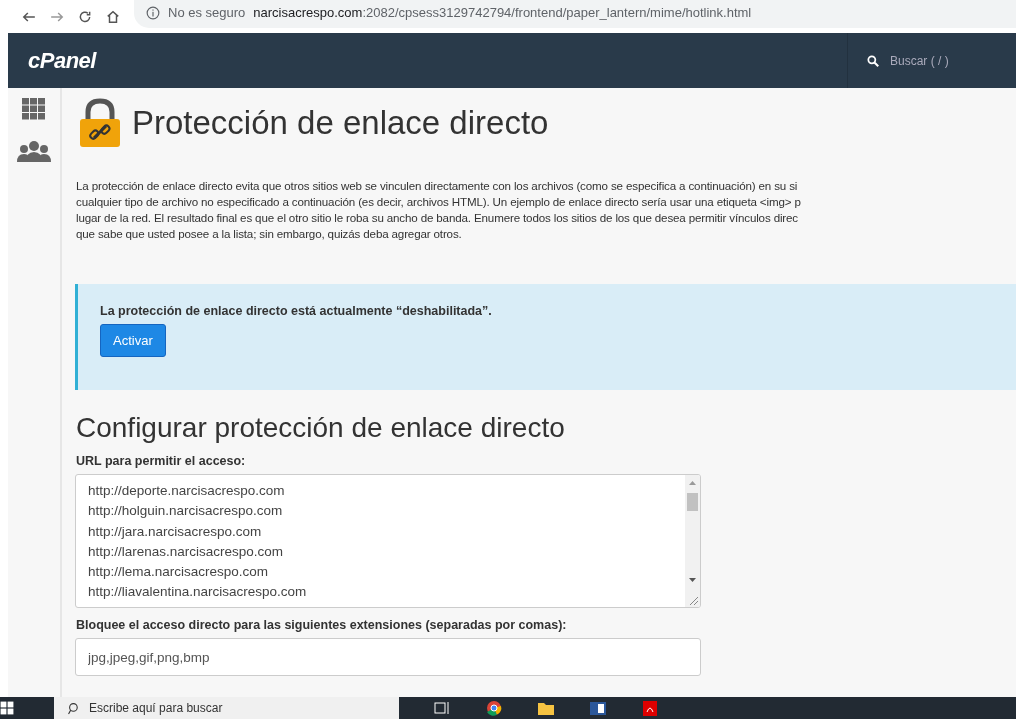  What do you see at coordinates (100, 123) in the screenshot?
I see `padlock-link-icon` at bounding box center [100, 123].